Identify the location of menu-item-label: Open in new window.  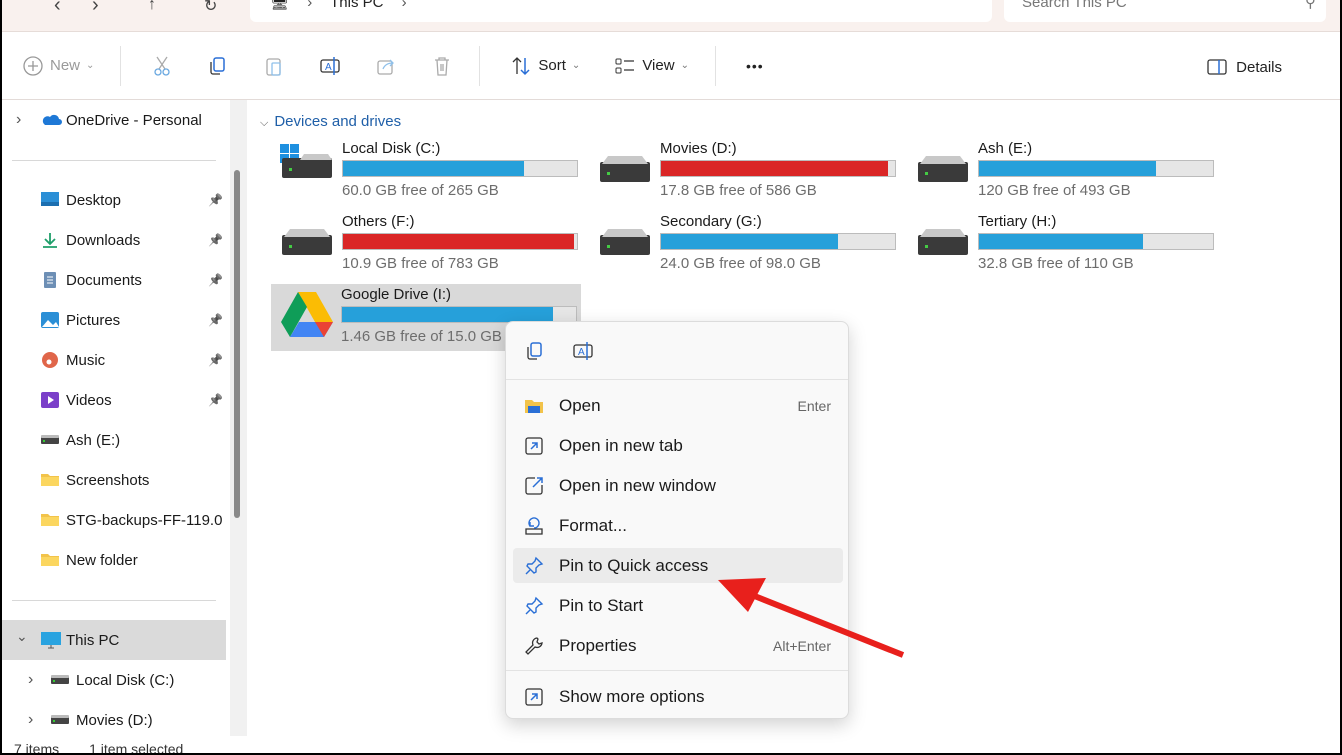
(637, 485).